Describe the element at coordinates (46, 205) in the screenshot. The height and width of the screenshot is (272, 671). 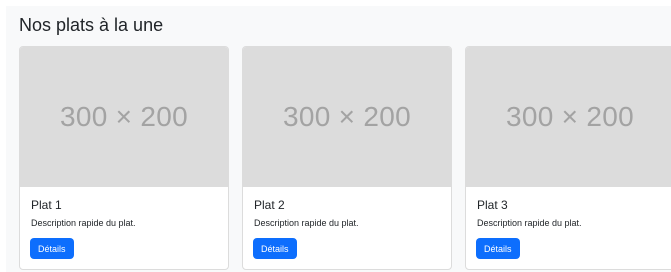
I see `dish-title: Plat 1` at that location.